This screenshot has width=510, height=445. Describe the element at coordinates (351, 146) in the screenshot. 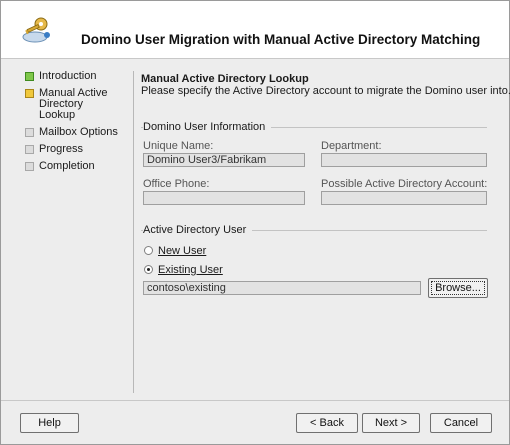

I see `department-label: Department:` at that location.